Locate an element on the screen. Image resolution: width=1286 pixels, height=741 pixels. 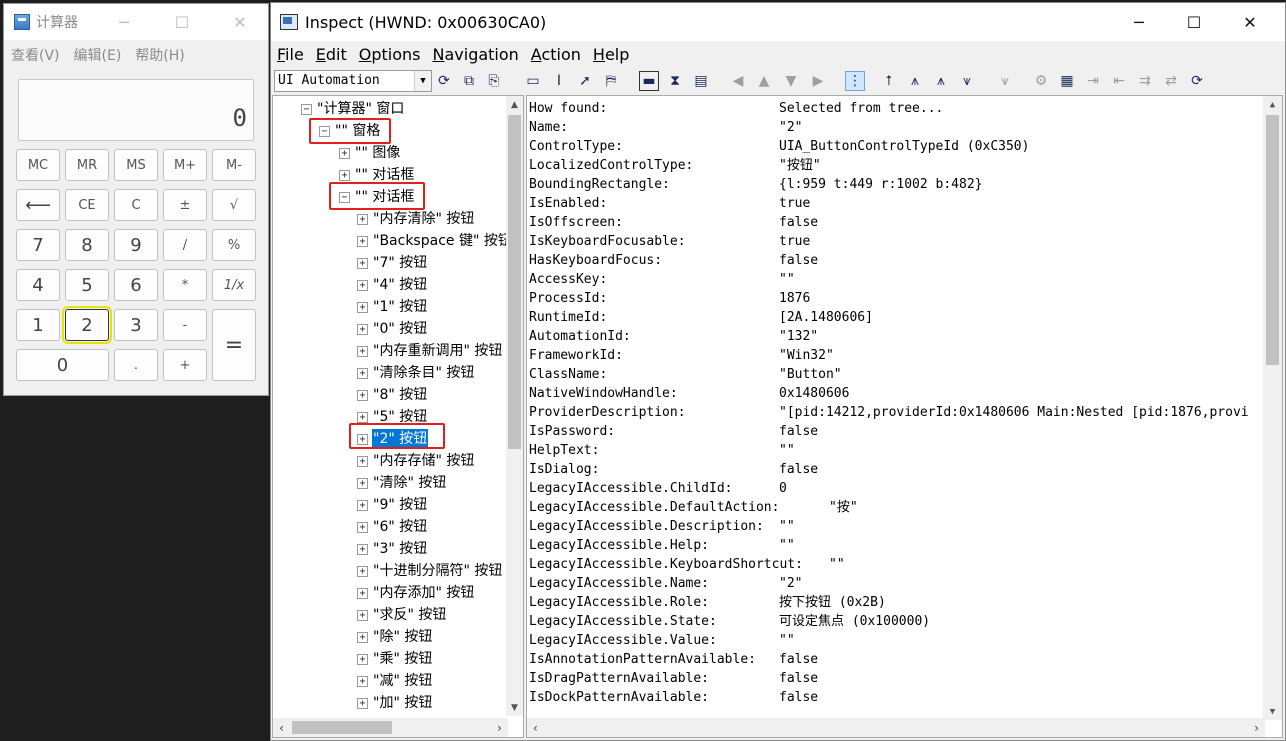
first-child-icon: ⩚ is located at coordinates (915, 81).